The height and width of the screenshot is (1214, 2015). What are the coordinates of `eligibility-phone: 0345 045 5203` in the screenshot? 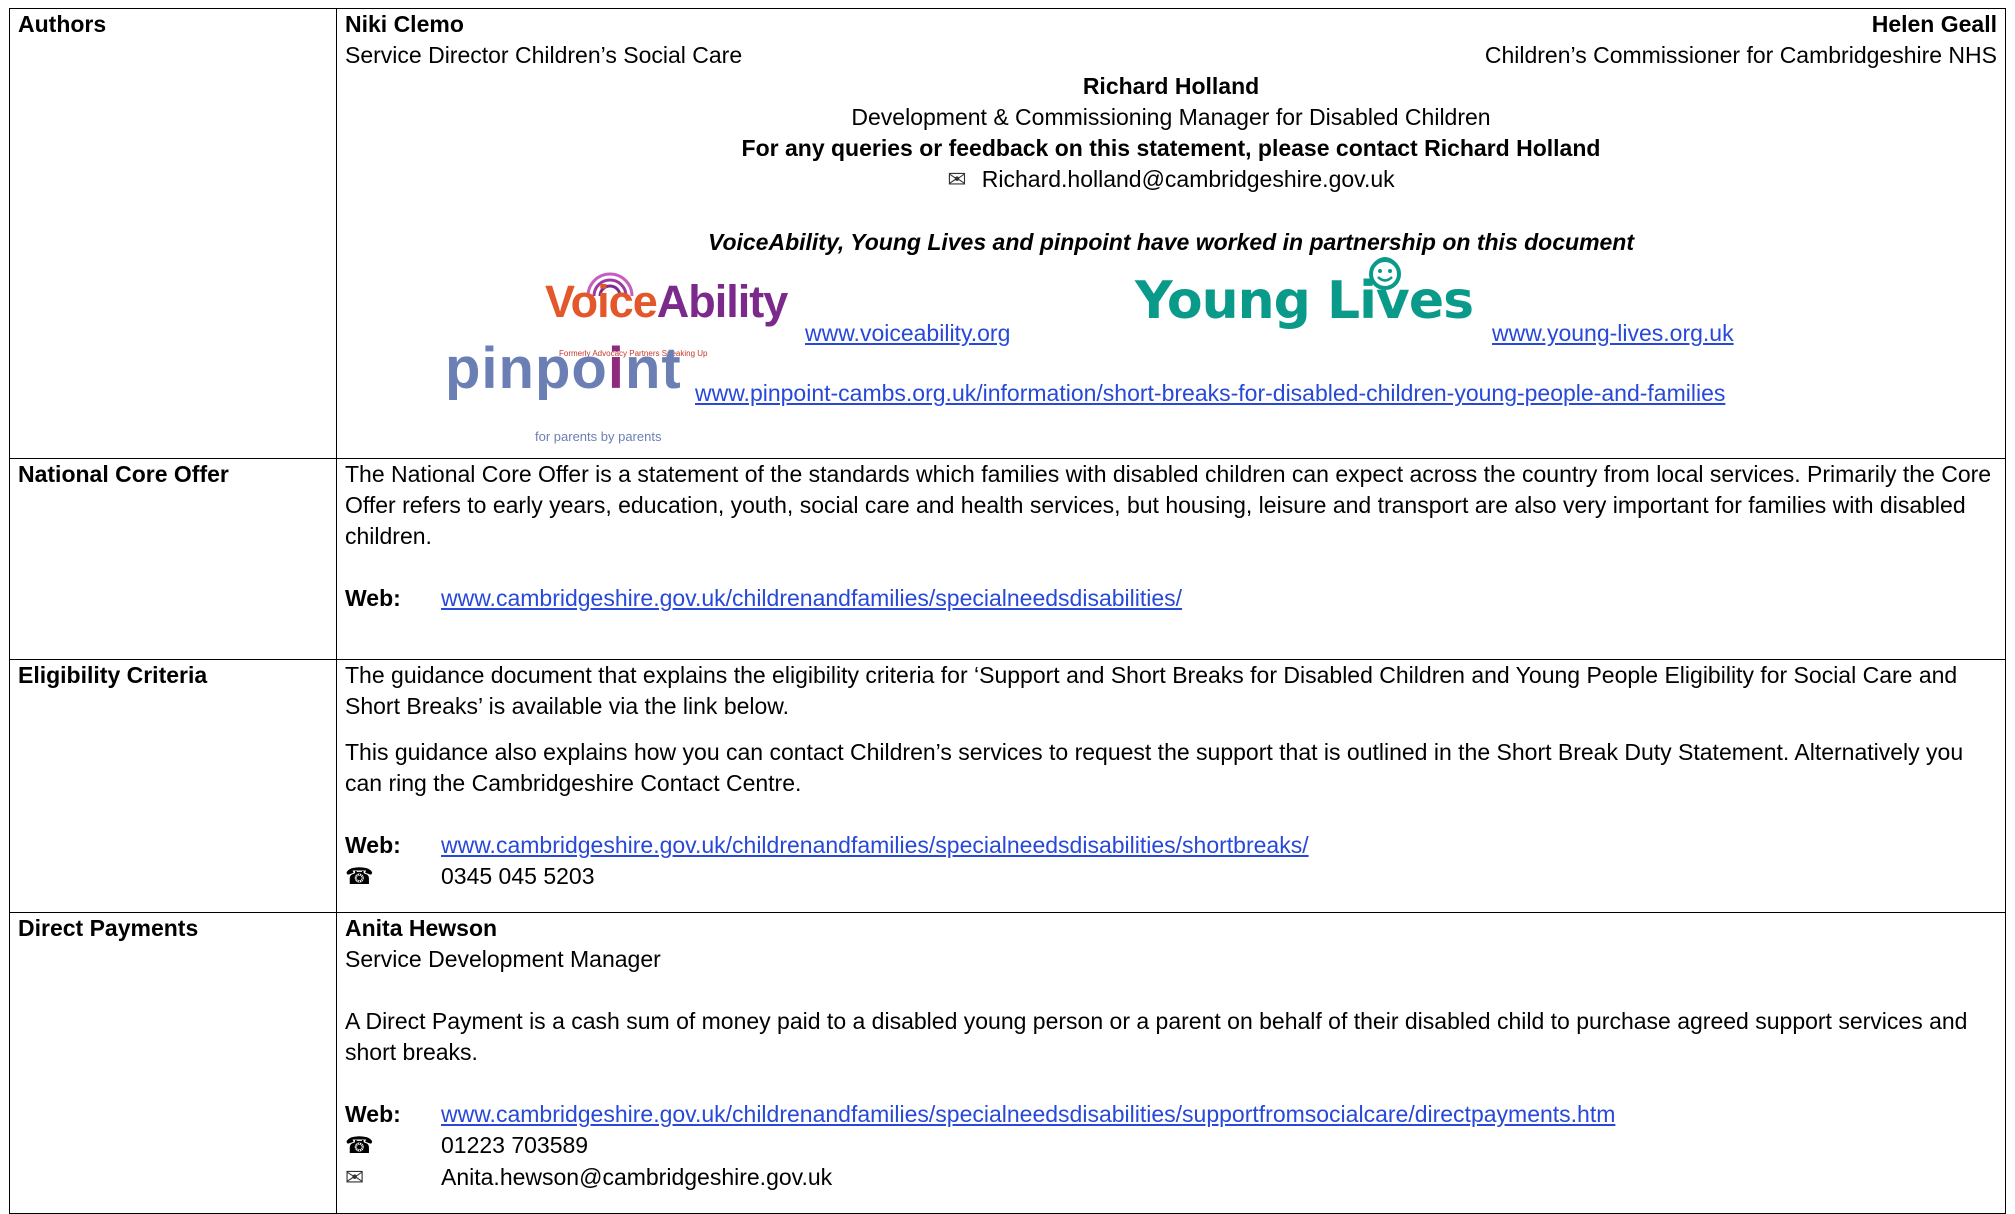 It's located at (518, 876).